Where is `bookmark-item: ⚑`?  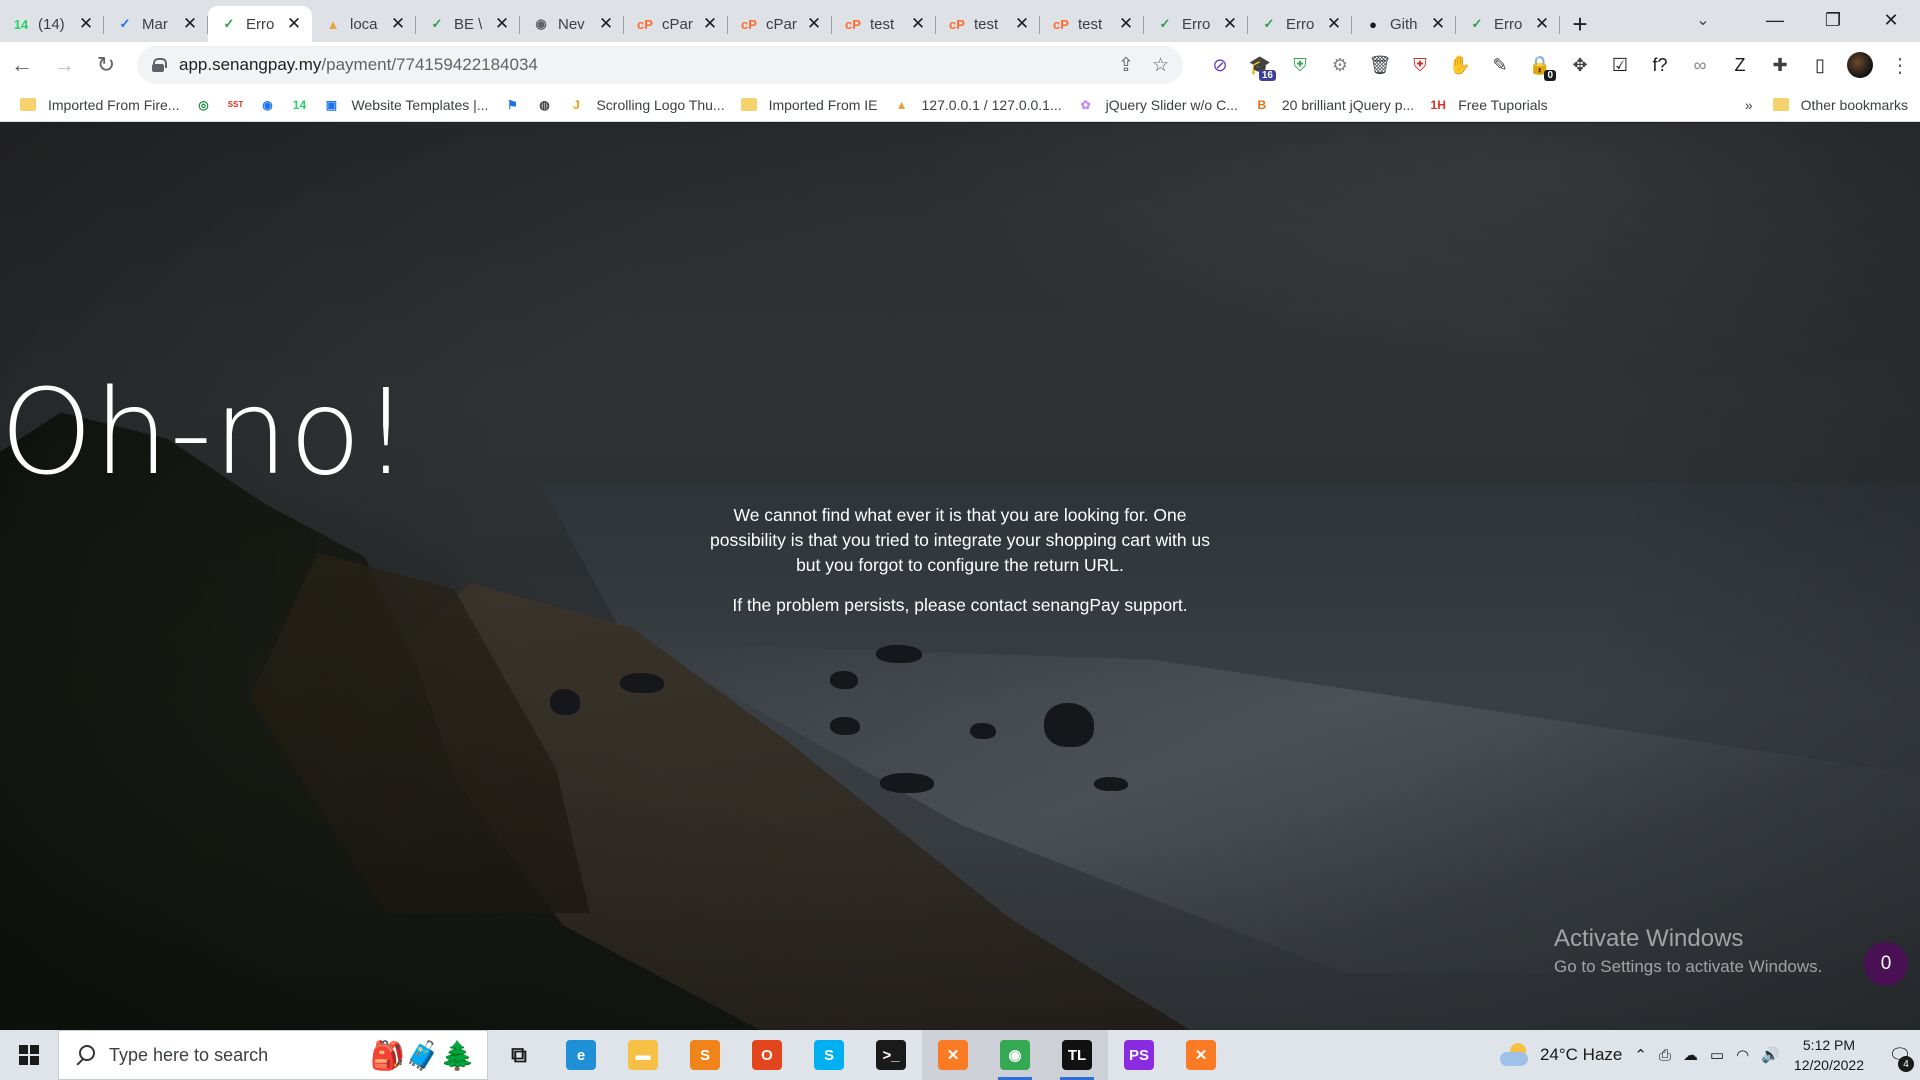 bookmark-item: ⚑ is located at coordinates (512, 105).